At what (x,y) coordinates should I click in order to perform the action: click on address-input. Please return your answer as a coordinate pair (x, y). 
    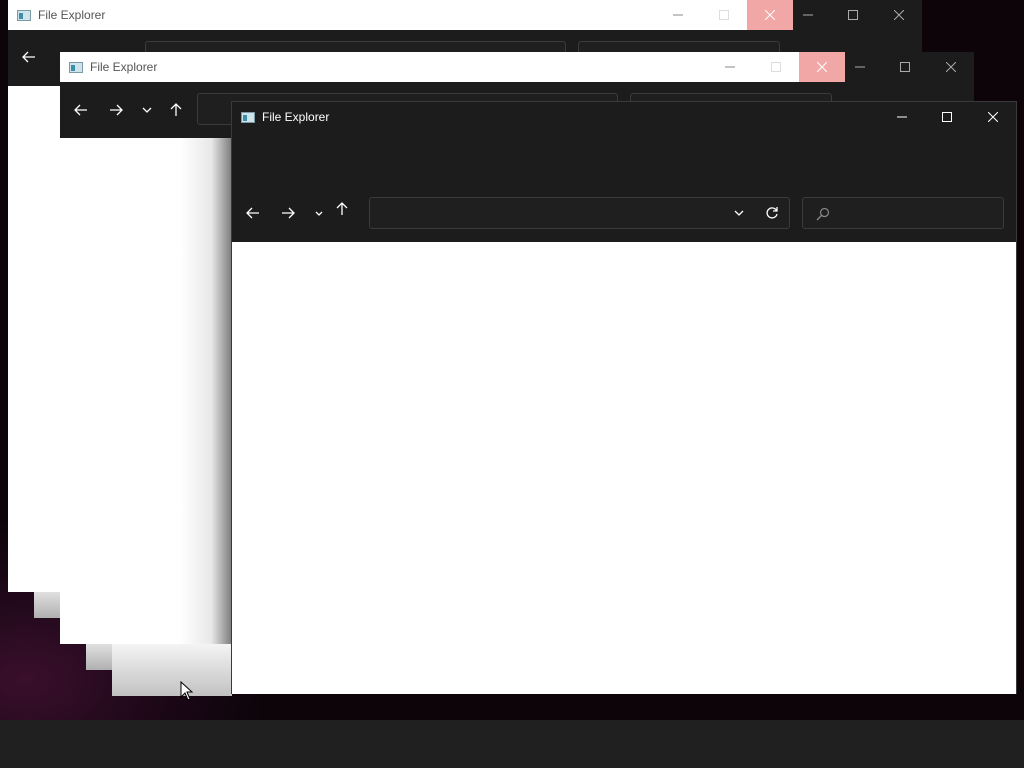
    Looking at the image, I should click on (579, 213).